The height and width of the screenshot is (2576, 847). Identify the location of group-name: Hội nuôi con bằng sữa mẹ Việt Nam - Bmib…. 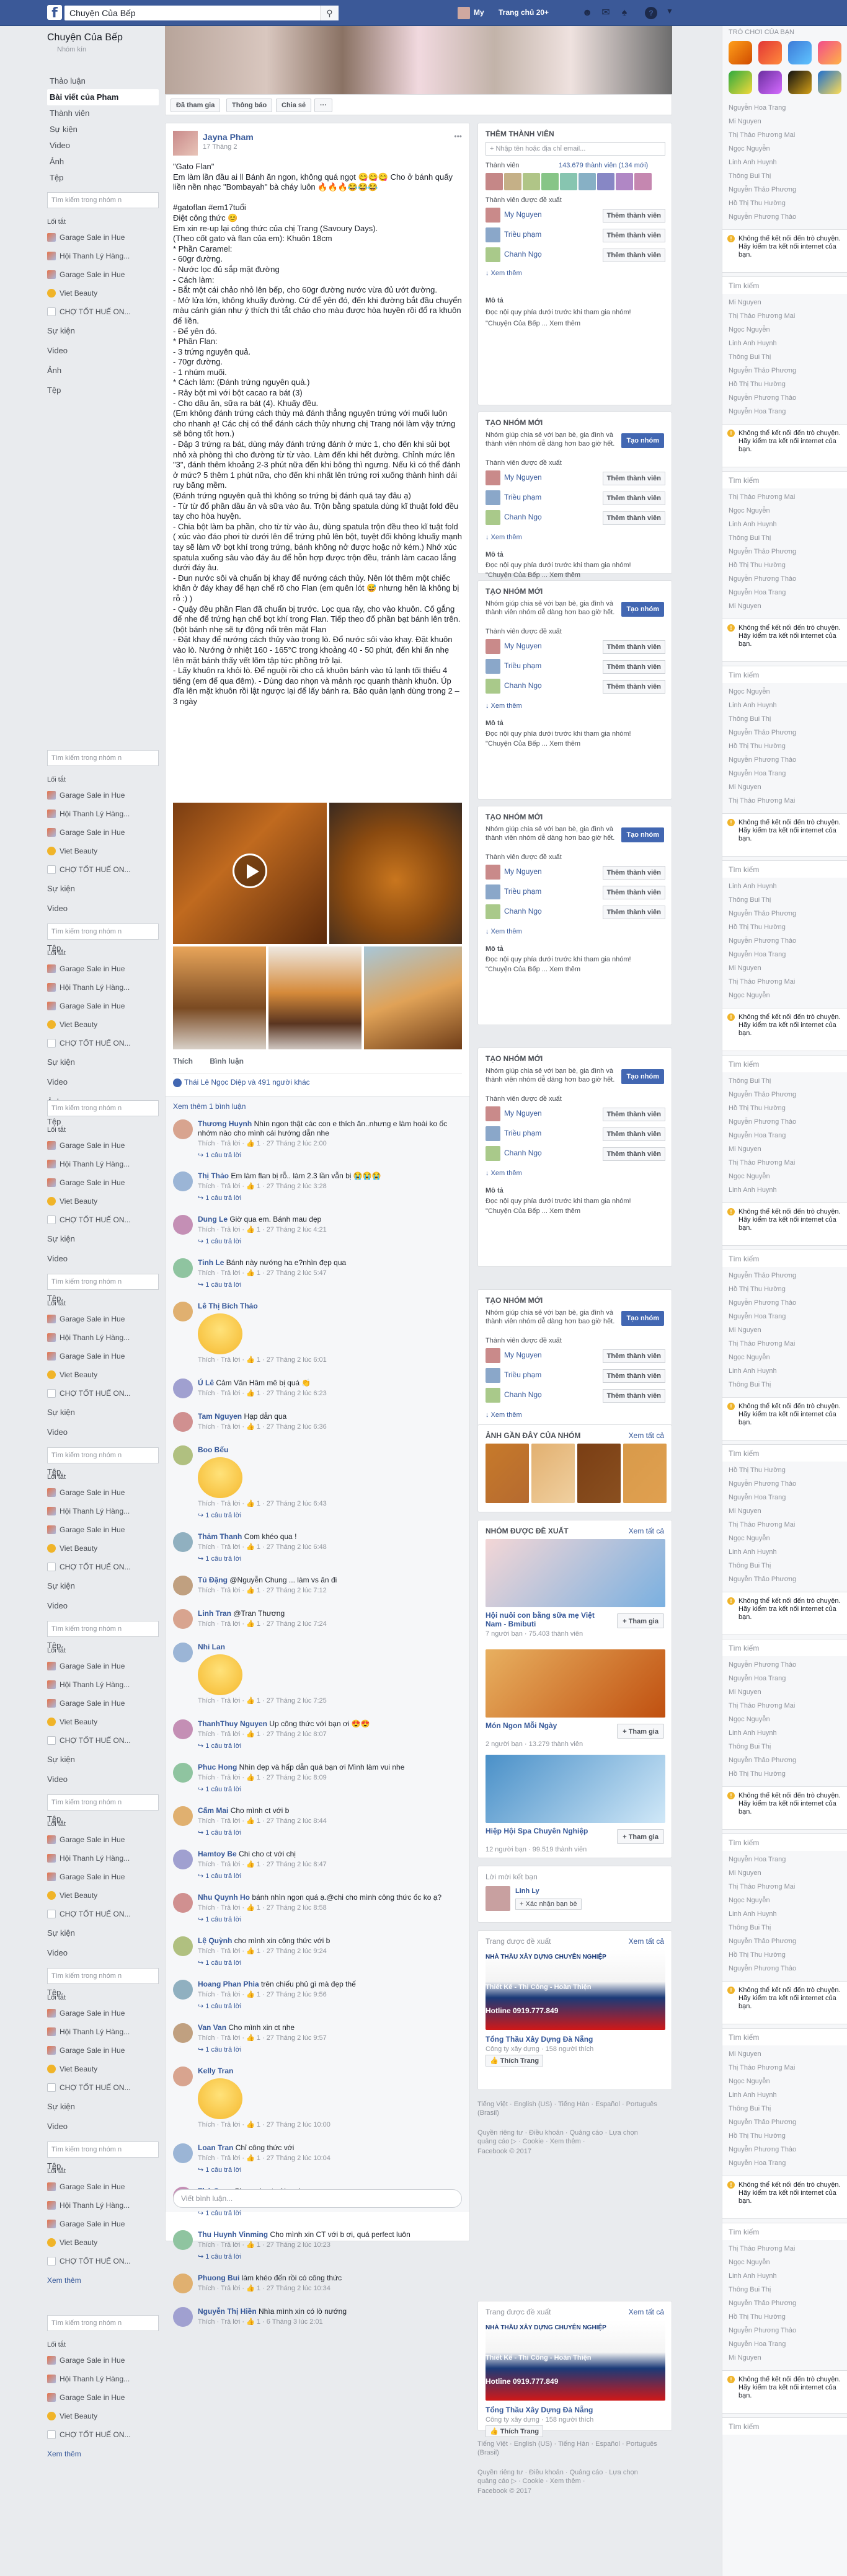
(544, 1619).